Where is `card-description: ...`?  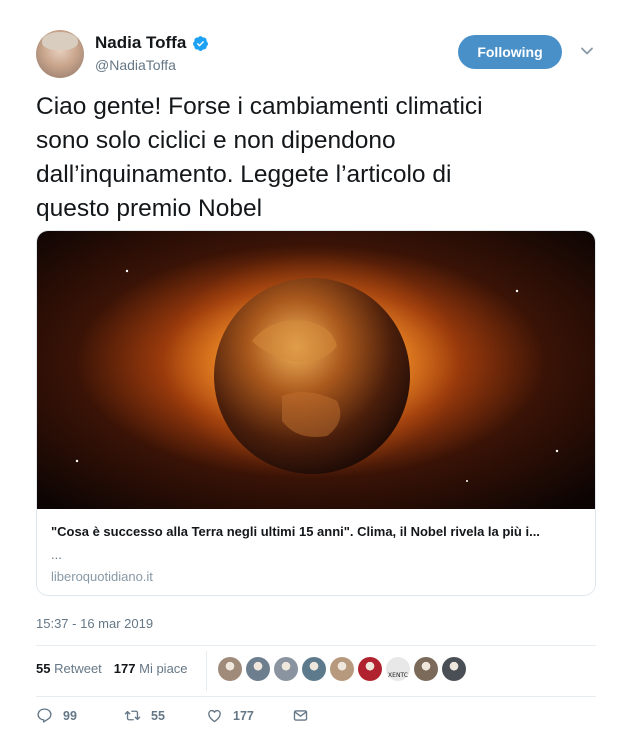
card-description: ... is located at coordinates (56, 554).